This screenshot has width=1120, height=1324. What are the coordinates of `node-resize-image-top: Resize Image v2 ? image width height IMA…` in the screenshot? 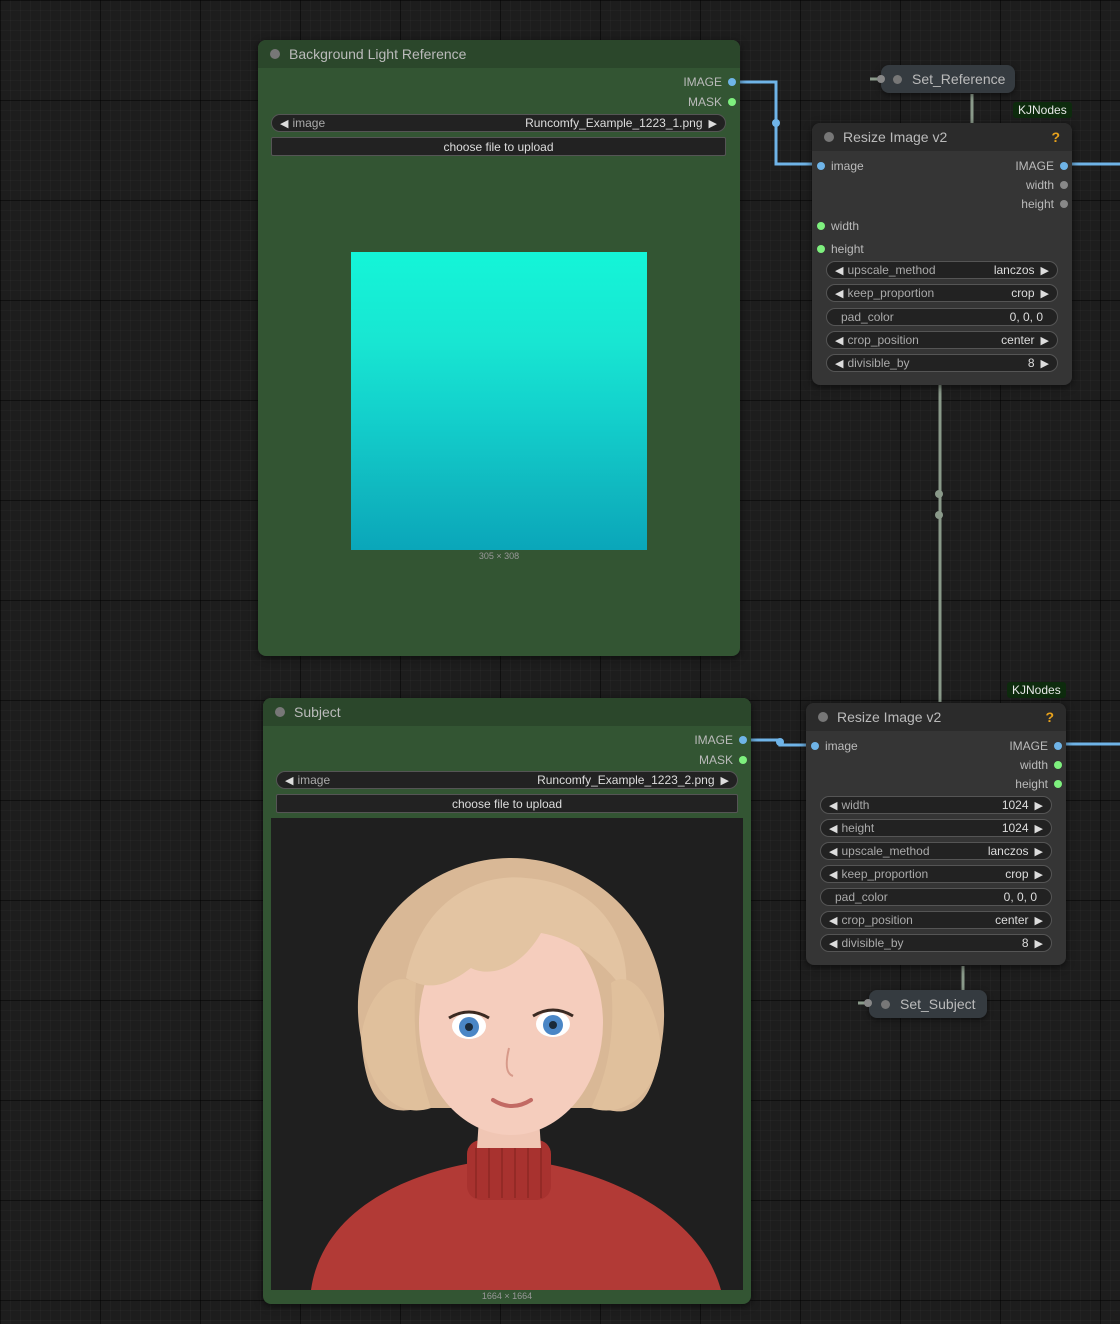 It's located at (942, 254).